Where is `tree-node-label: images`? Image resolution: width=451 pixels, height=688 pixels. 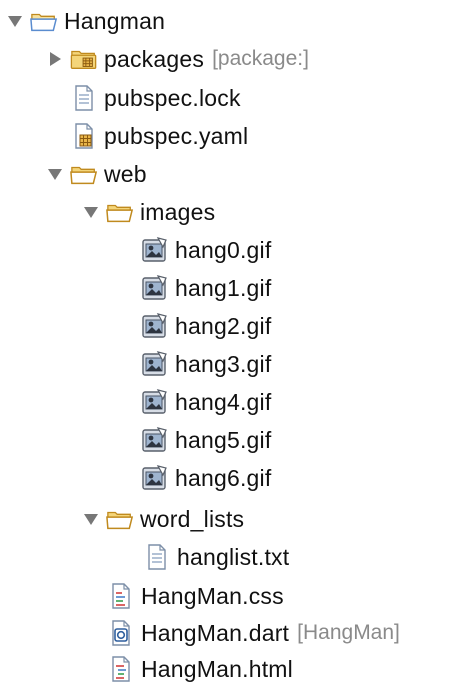
tree-node-label: images is located at coordinates (178, 212).